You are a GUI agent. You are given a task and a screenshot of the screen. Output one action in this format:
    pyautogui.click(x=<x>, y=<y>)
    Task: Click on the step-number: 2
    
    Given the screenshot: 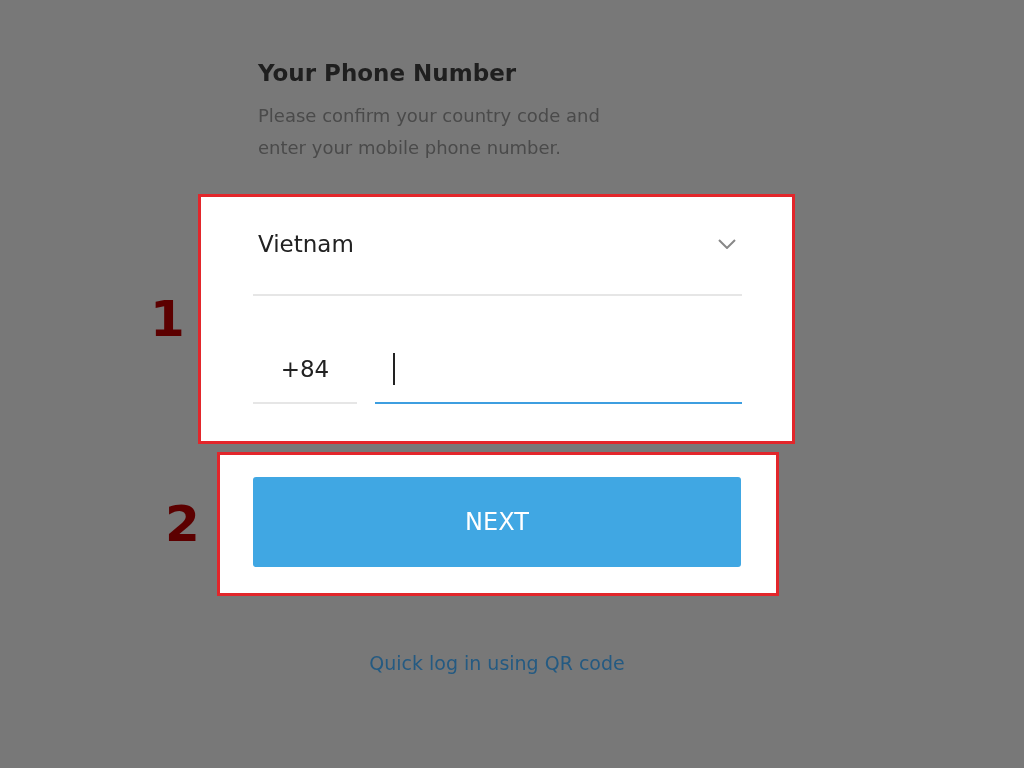 What is the action you would take?
    pyautogui.click(x=181, y=524)
    